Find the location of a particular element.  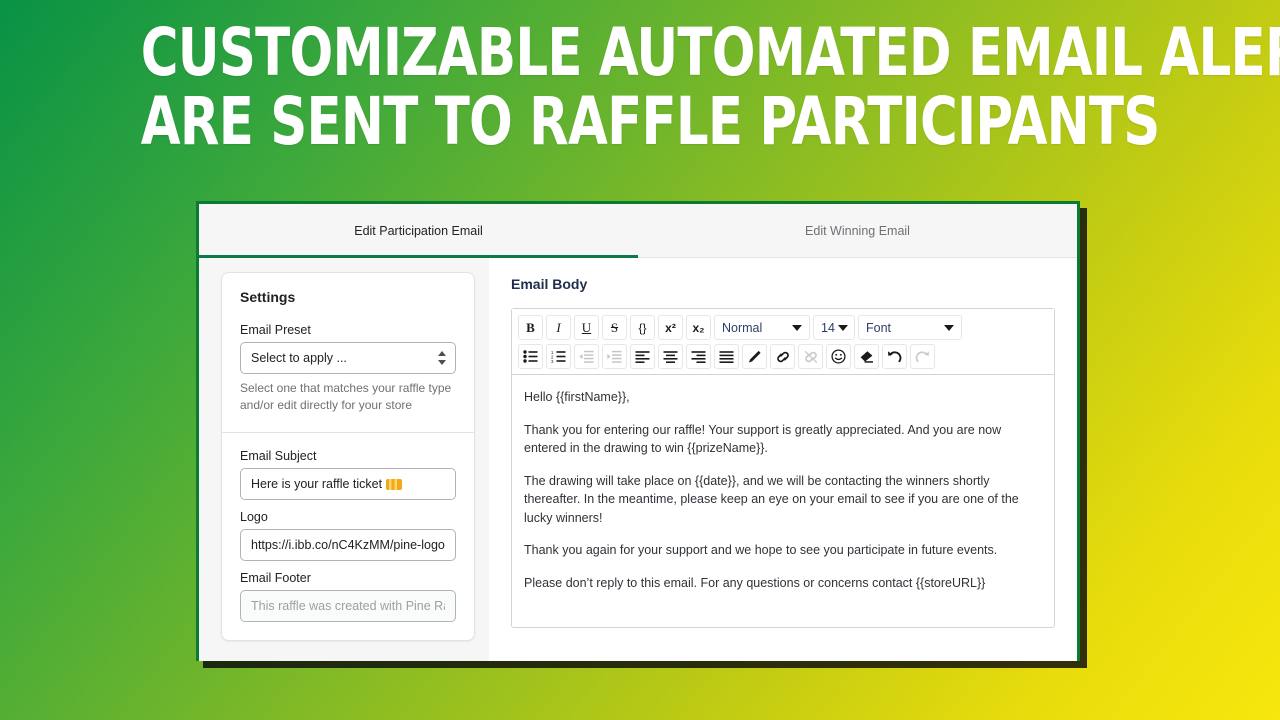

settings-title: Settings is located at coordinates (268, 297).